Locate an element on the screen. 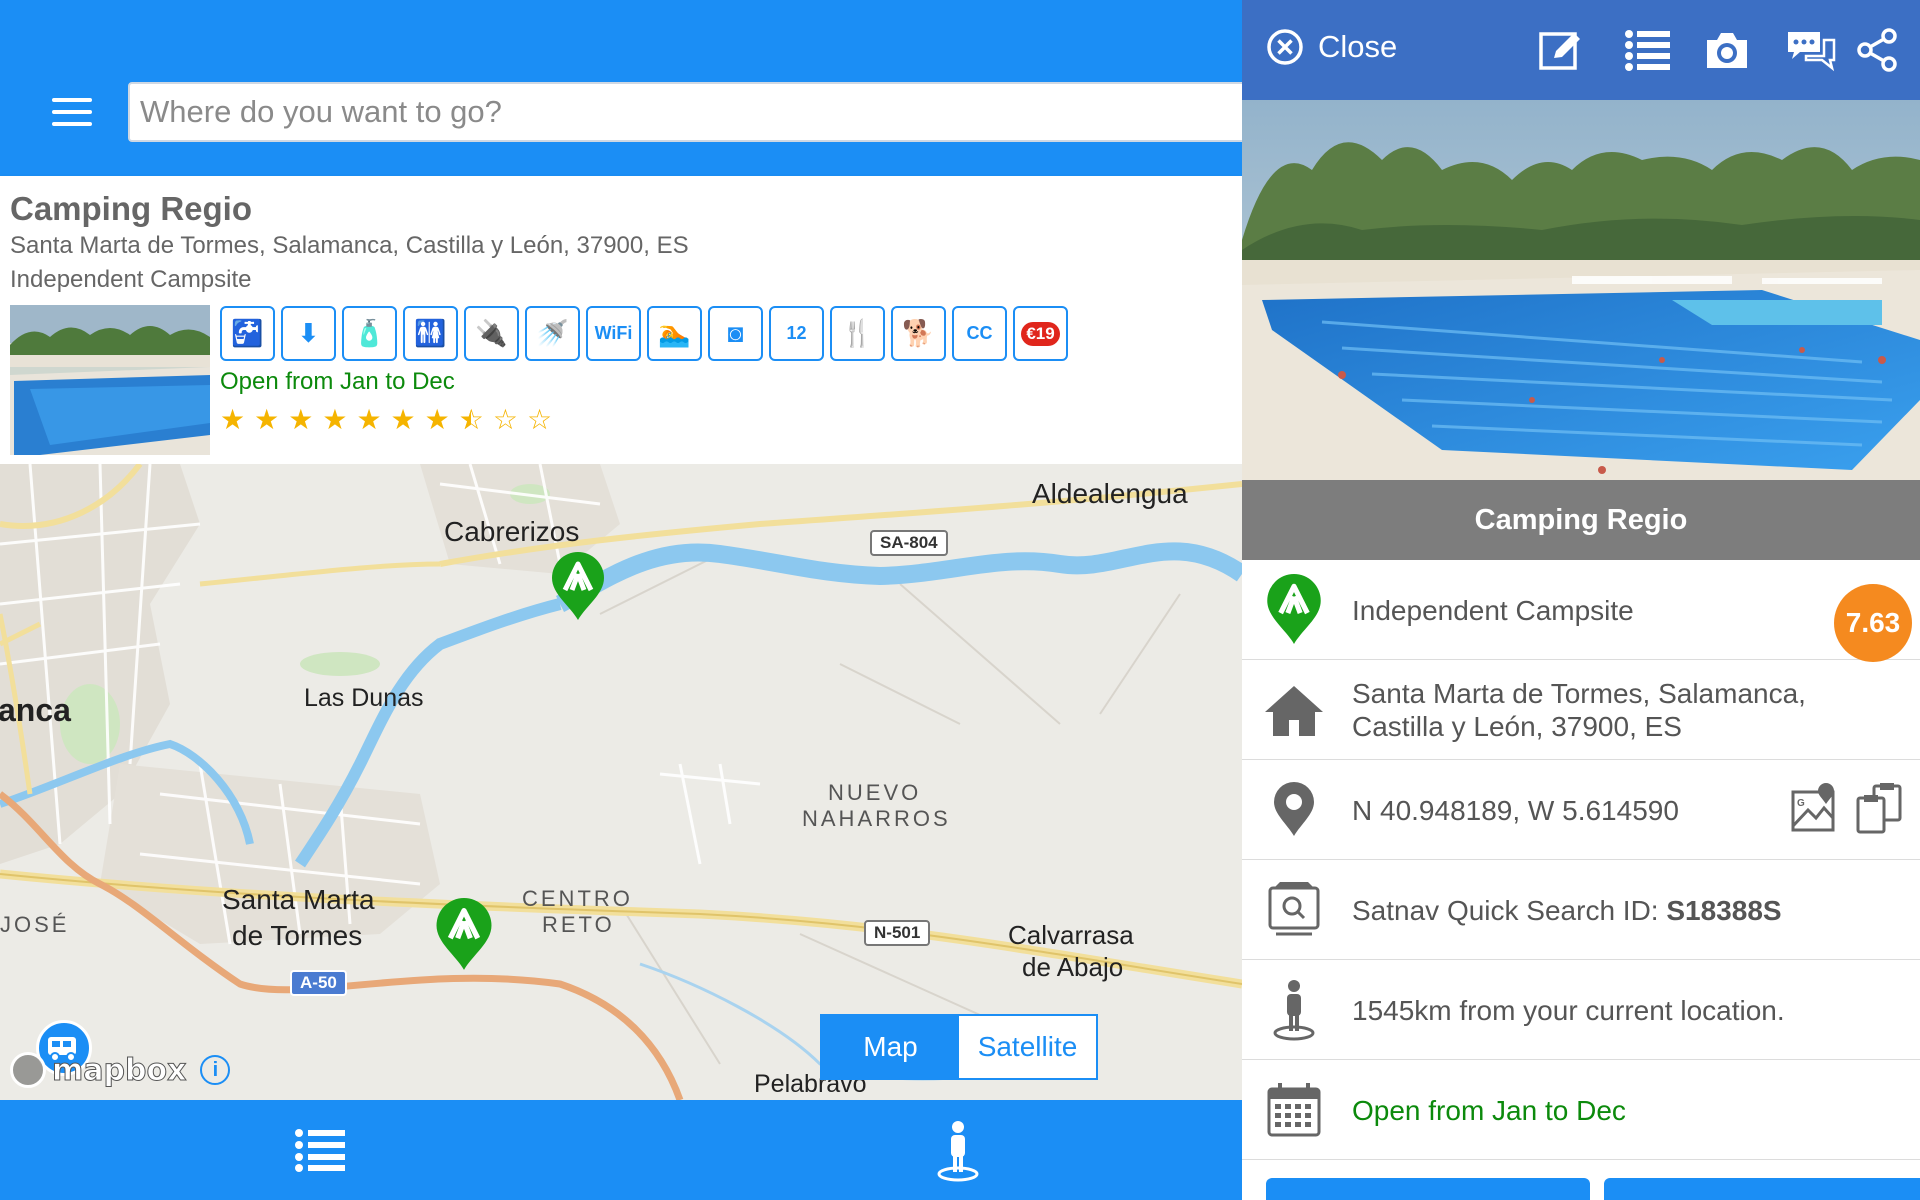 The image size is (1920, 1200). acsi-icon: CC is located at coordinates (979, 333).